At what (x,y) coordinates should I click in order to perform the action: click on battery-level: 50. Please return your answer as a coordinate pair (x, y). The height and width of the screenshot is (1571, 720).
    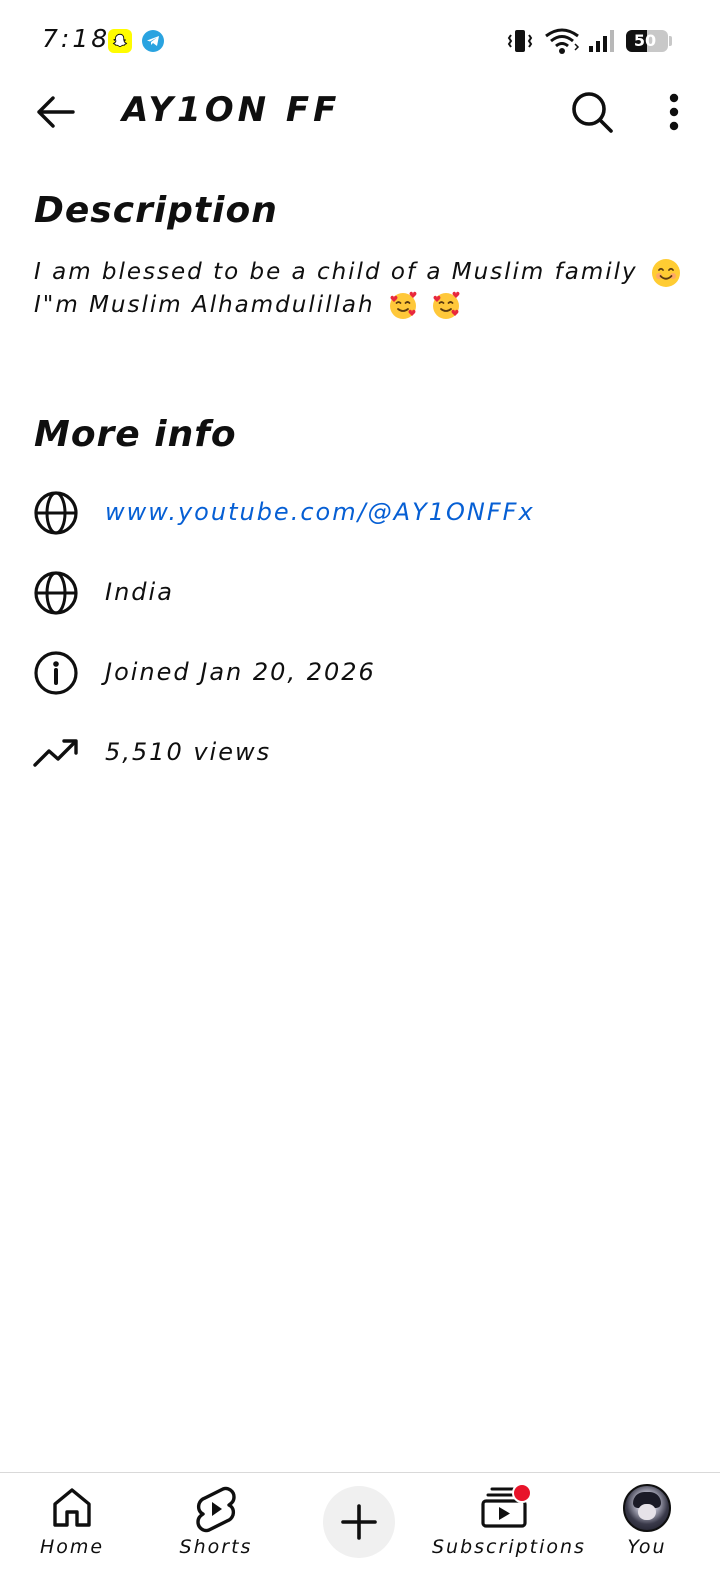
    Looking at the image, I should click on (645, 40).